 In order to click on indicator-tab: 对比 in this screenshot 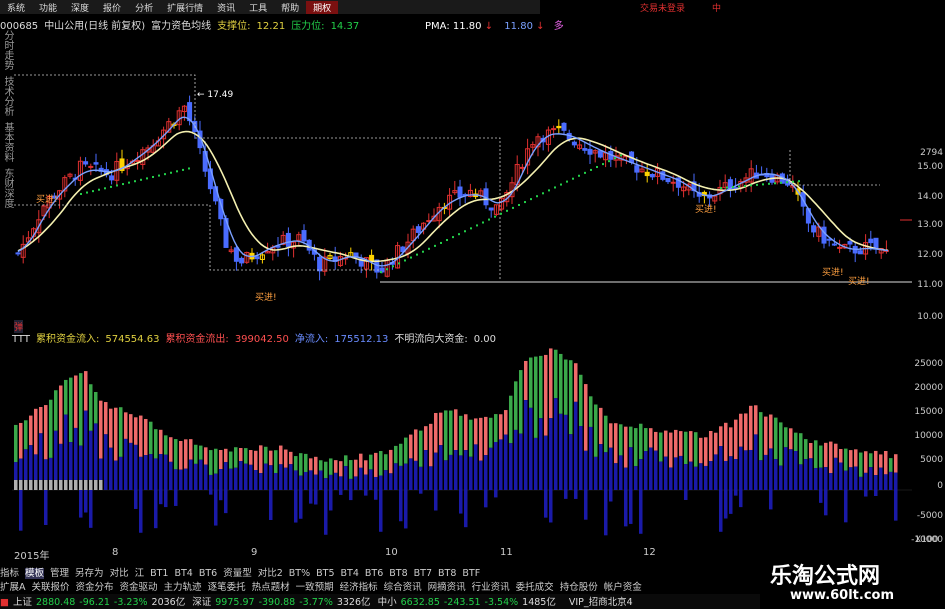, I will do `click(119, 573)`.